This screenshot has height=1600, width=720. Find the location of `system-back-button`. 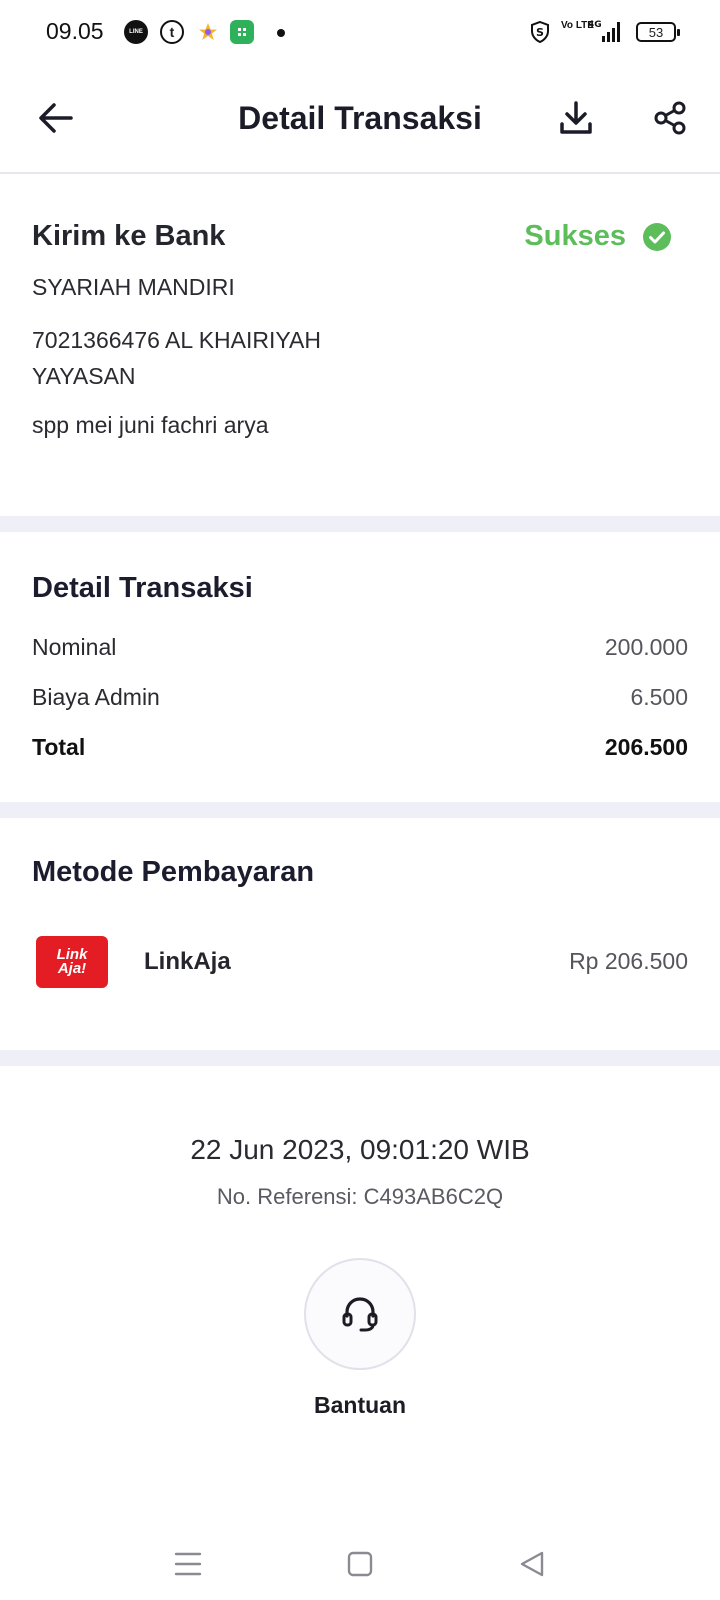

system-back-button is located at coordinates (532, 1564).